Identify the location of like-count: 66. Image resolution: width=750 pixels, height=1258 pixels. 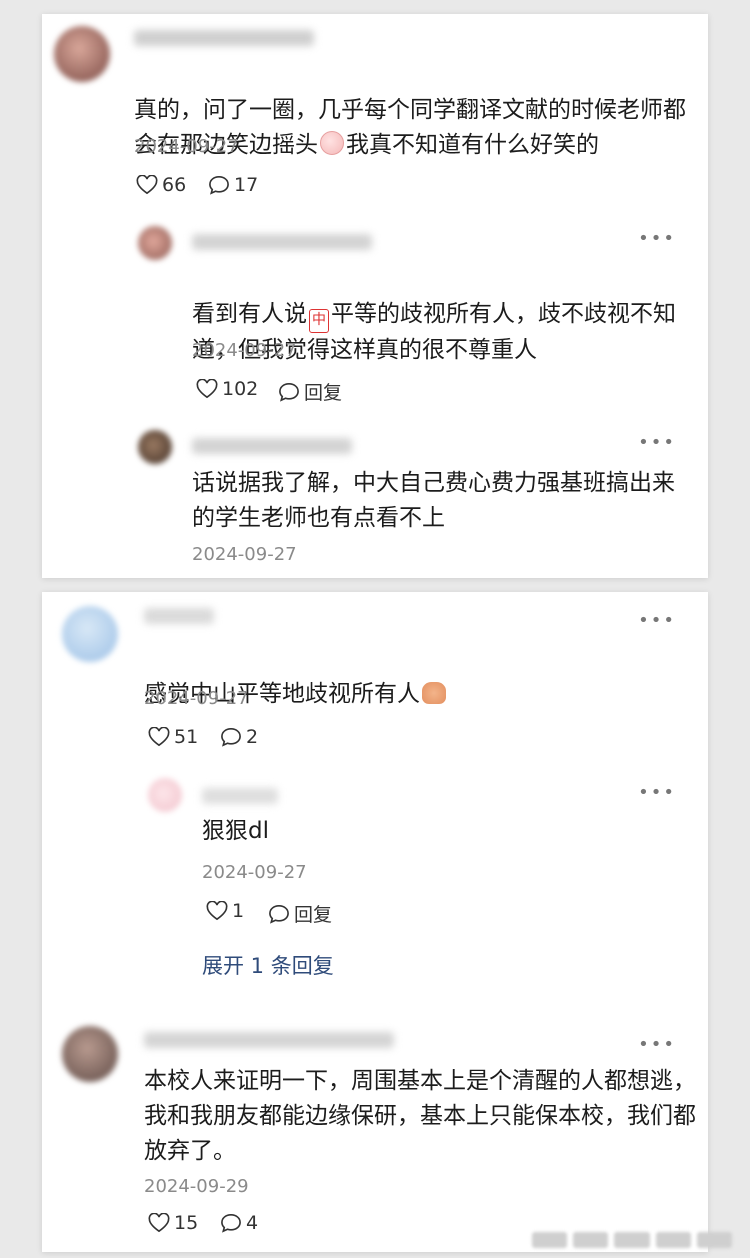
(174, 185).